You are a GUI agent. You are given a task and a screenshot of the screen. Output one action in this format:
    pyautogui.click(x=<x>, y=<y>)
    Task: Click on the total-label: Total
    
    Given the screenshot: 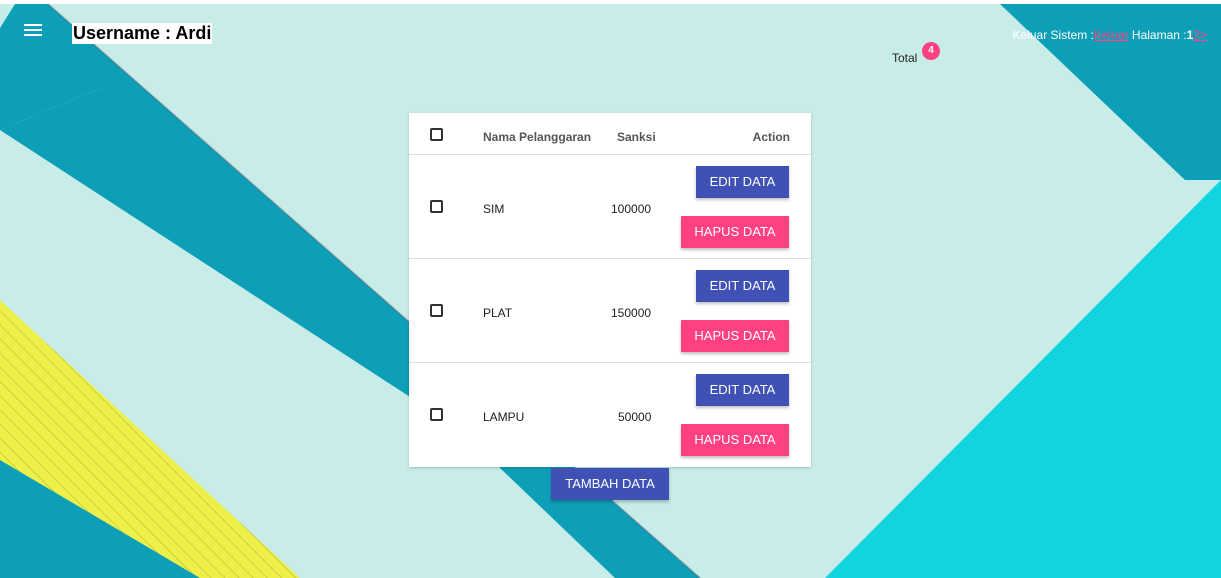 What is the action you would take?
    pyautogui.click(x=905, y=58)
    